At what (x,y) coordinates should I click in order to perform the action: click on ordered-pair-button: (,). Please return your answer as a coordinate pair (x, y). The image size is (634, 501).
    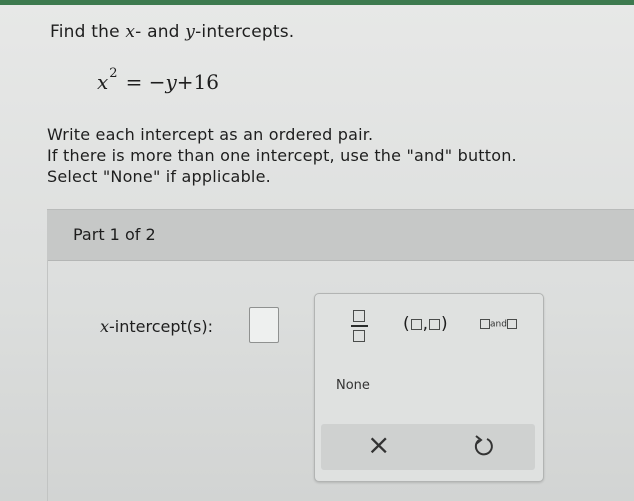
    Looking at the image, I should click on (430, 326).